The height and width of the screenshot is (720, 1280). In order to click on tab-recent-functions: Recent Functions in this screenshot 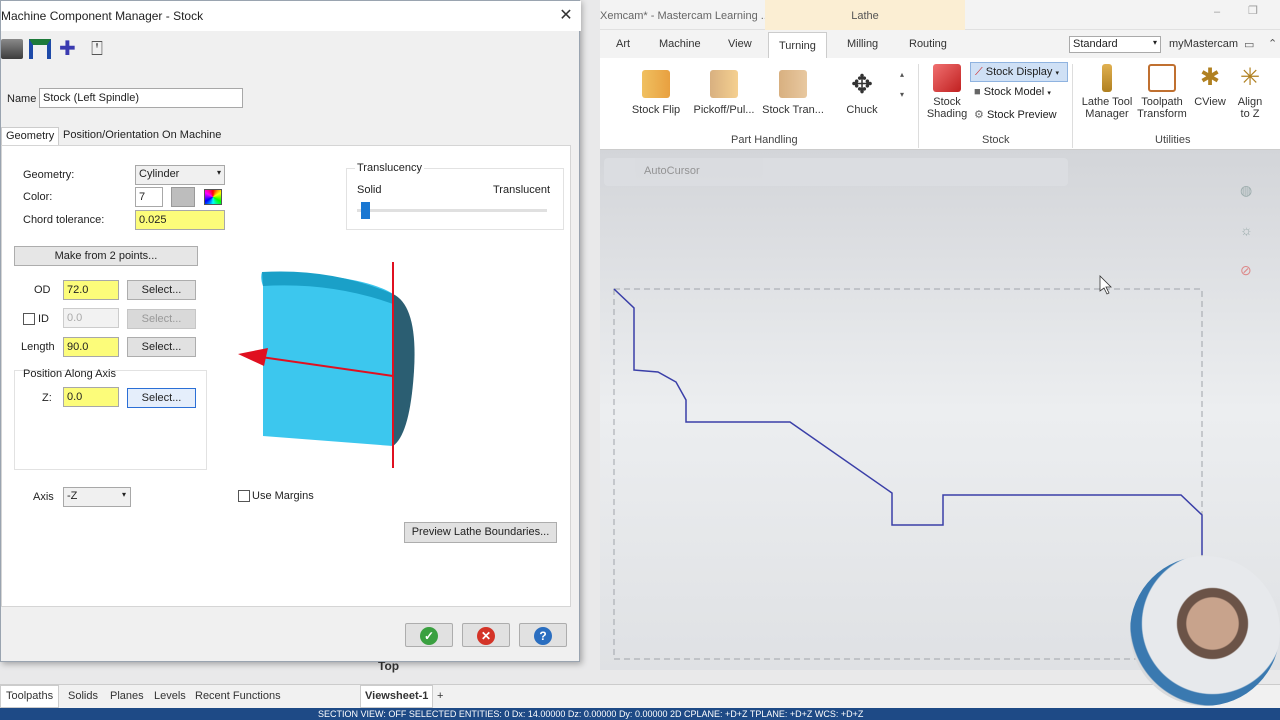, I will do `click(238, 696)`.